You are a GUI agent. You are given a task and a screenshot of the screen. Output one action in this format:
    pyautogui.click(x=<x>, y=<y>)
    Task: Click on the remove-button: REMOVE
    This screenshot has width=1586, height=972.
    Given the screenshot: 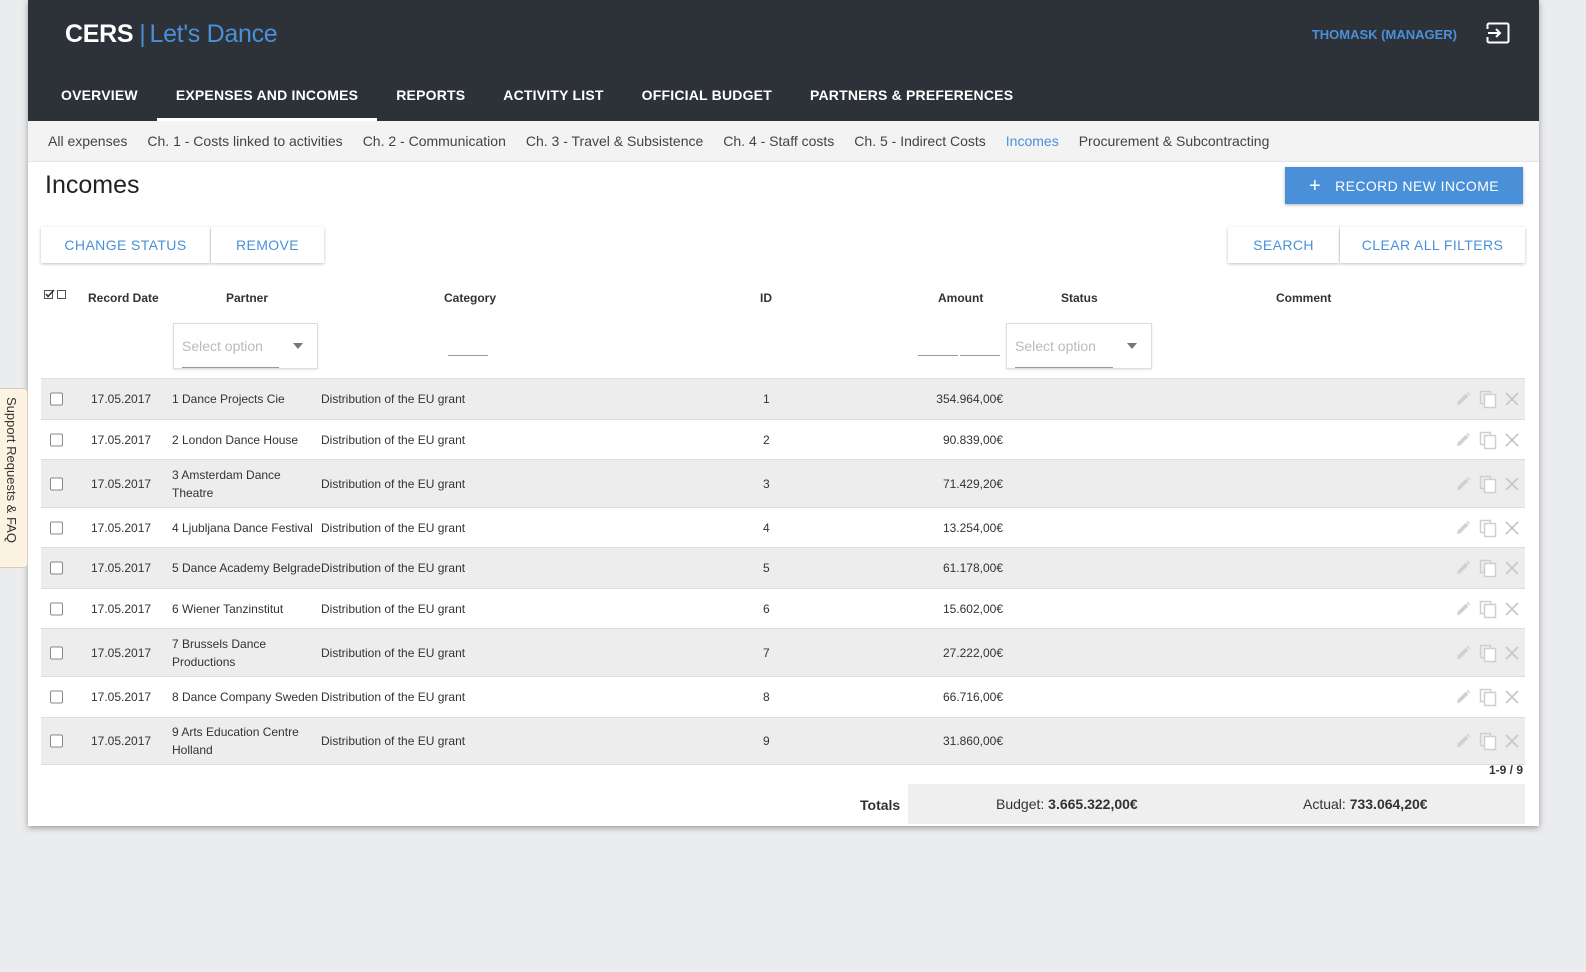 What is the action you would take?
    pyautogui.click(x=267, y=245)
    